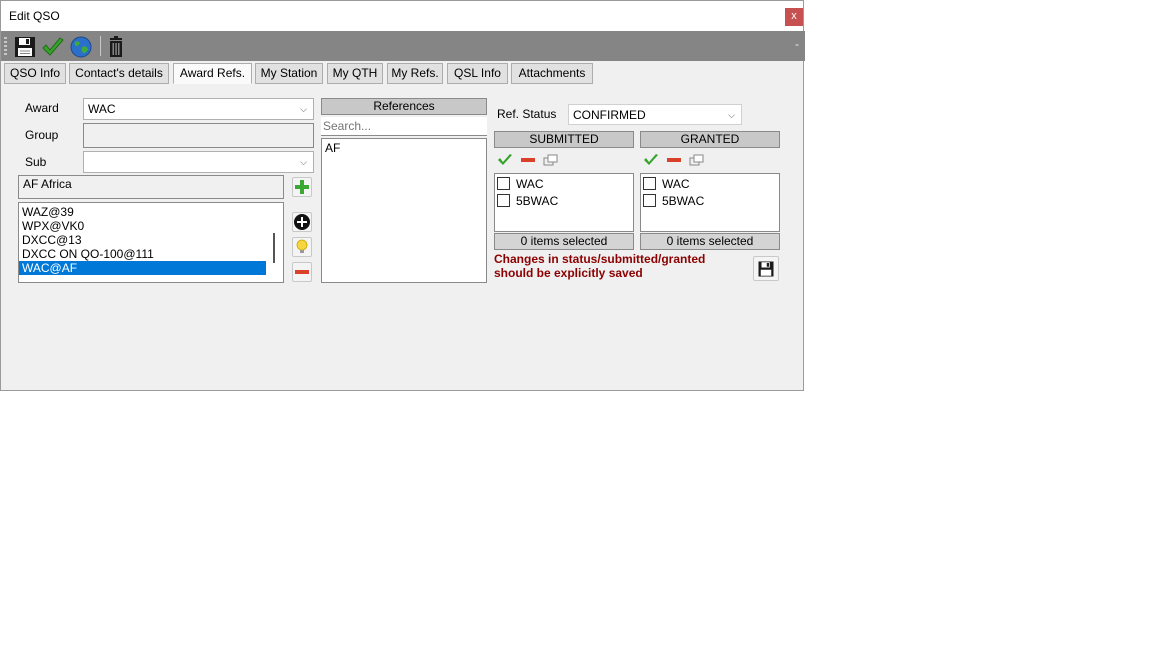  I want to click on window-title: Edit QSO, so click(34, 16).